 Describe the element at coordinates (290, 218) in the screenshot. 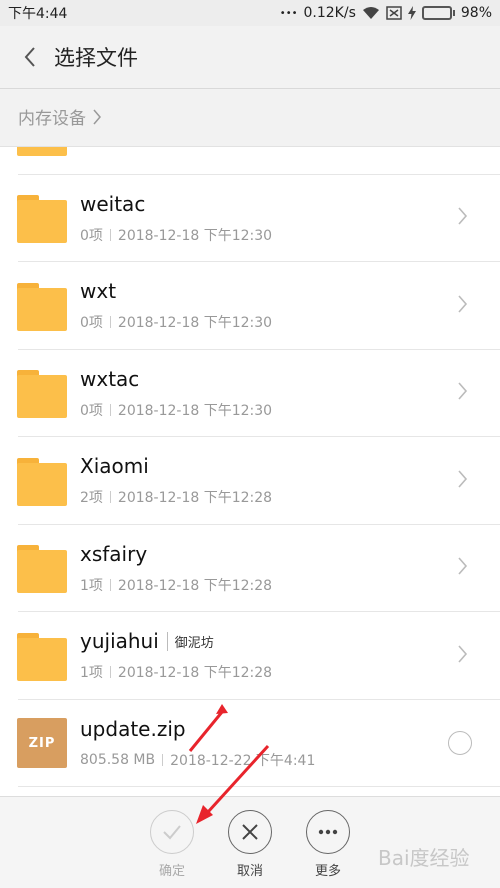

I see `item-info: weitac 0项 2018-12-18 下午12:30` at that location.